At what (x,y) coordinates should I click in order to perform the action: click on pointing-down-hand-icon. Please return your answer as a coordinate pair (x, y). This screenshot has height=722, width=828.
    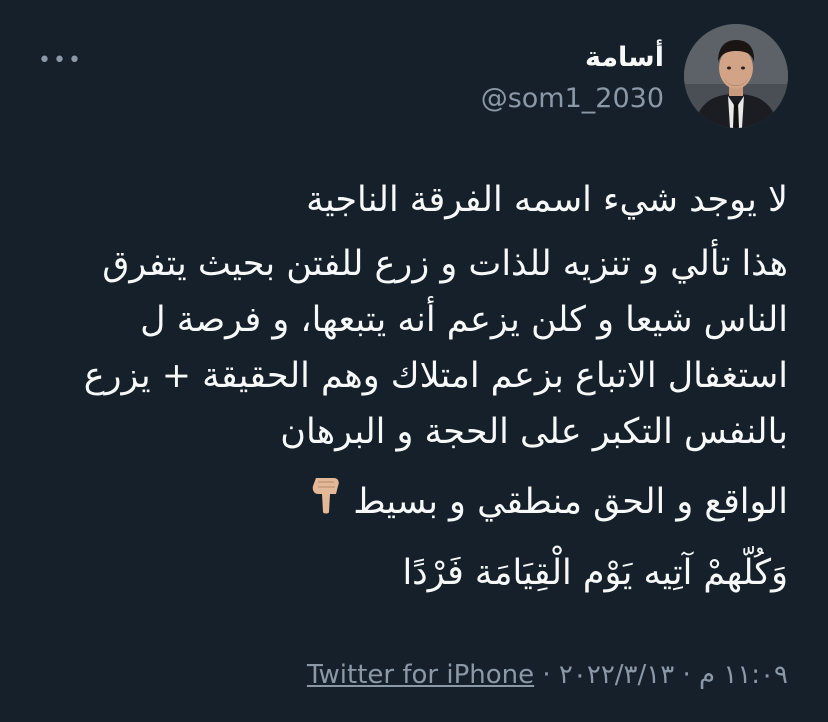
    Looking at the image, I should click on (325, 503).